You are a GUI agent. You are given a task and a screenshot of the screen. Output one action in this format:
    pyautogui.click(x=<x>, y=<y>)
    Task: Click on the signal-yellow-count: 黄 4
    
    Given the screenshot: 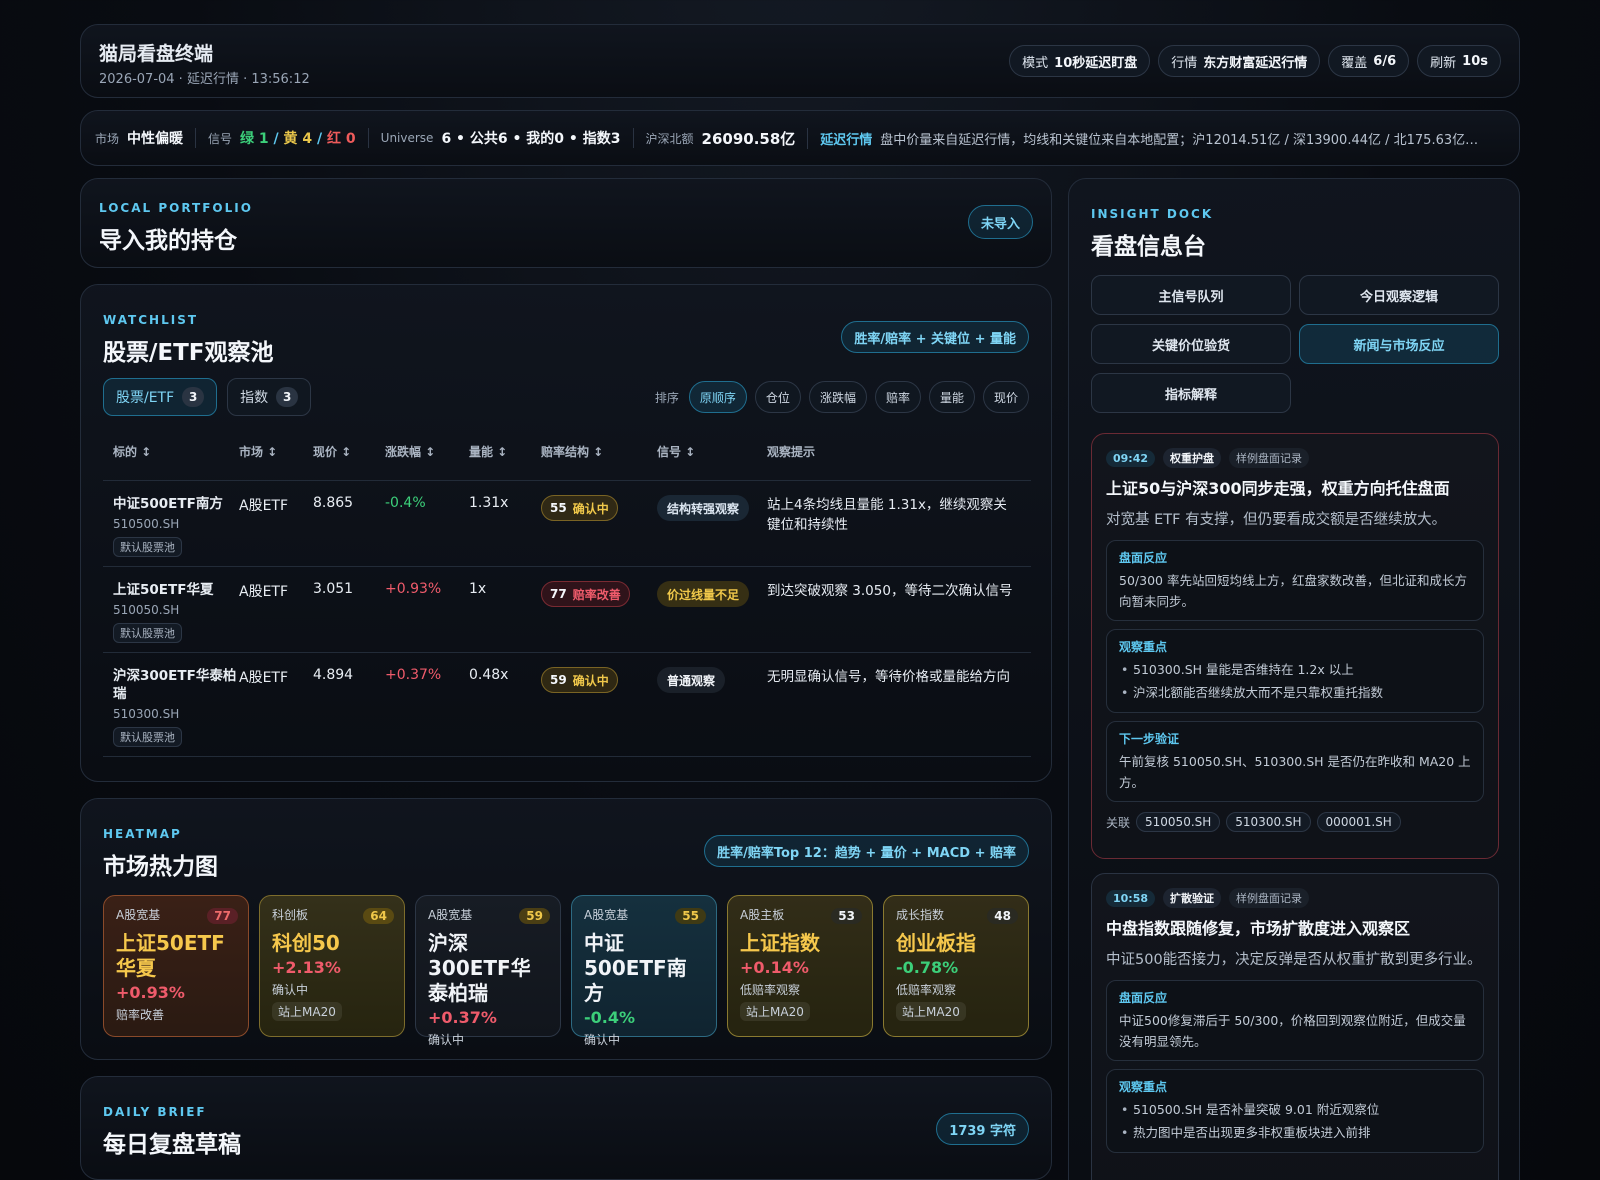 What is the action you would take?
    pyautogui.click(x=298, y=139)
    